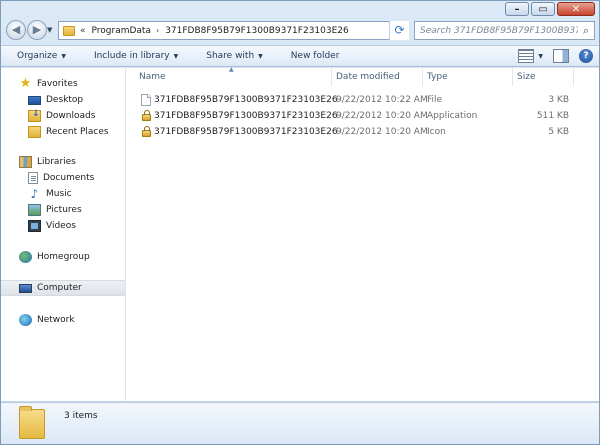 This screenshot has width=600, height=445. I want to click on desktop-icon, so click(34, 100).